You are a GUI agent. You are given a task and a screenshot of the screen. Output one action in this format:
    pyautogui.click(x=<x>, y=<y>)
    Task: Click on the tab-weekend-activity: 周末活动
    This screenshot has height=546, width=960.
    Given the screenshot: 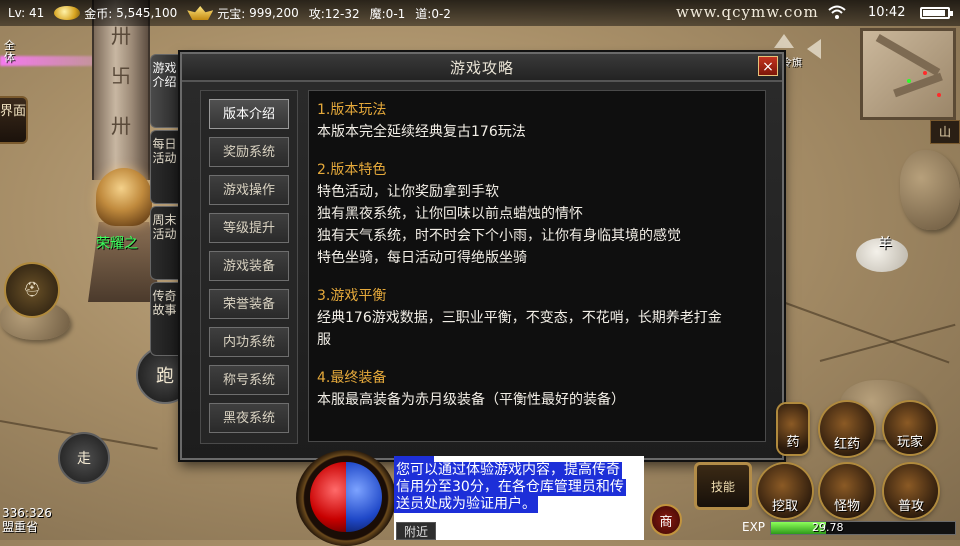 What is the action you would take?
    pyautogui.click(x=164, y=243)
    